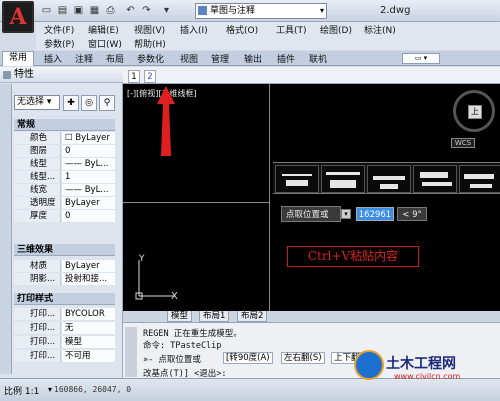 The height and width of the screenshot is (401, 500). What do you see at coordinates (64, 216) in the screenshot?
I see `prop-row: 厚度 0` at bounding box center [64, 216].